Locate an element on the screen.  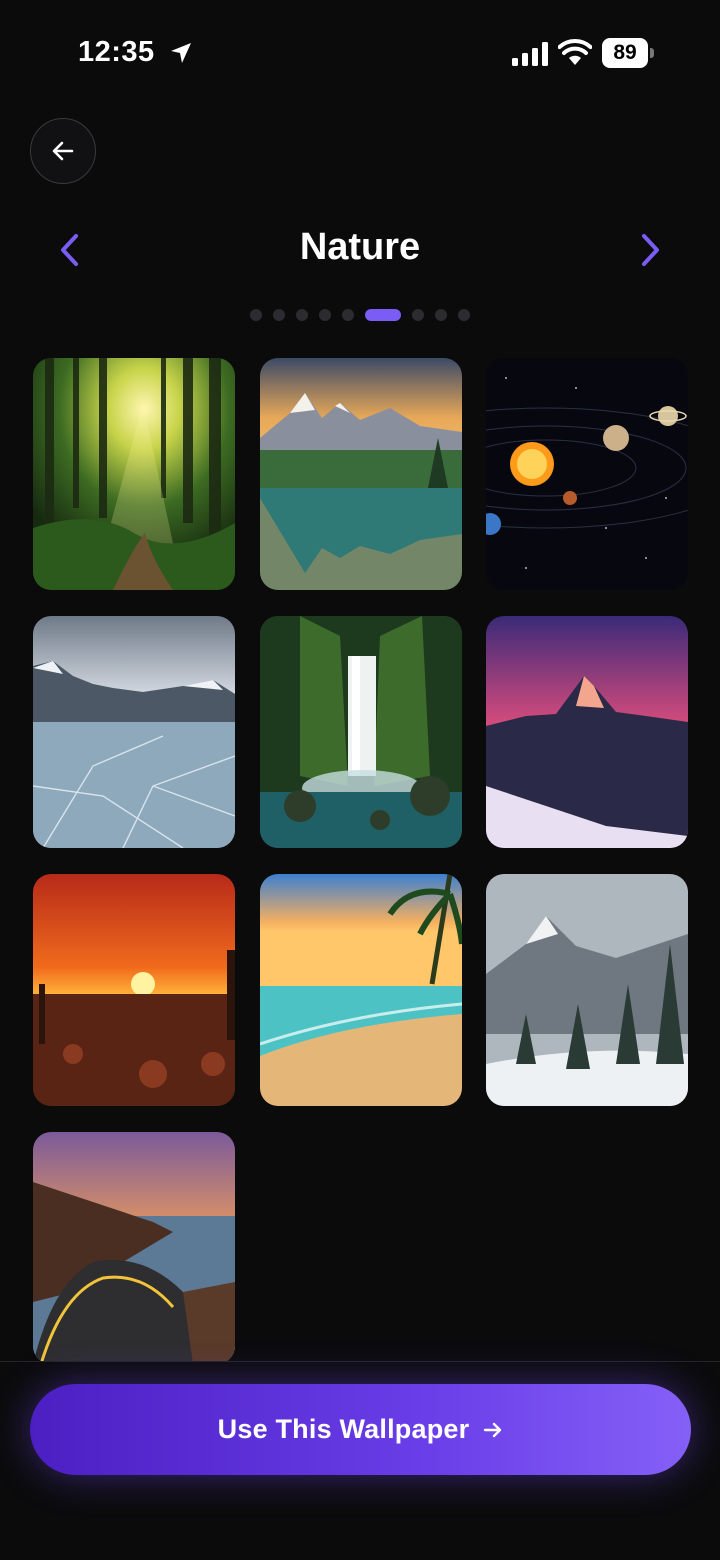
chevron-right-icon is located at coordinates (650, 250).